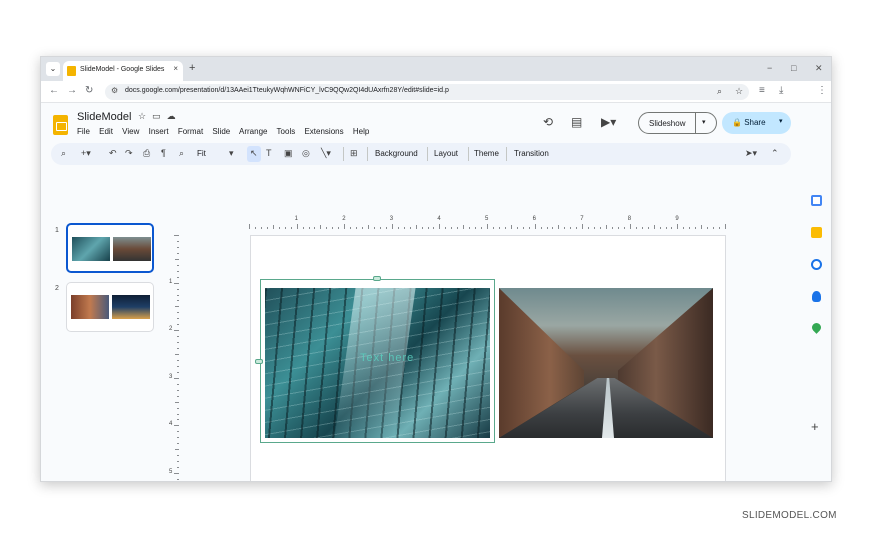  Describe the element at coordinates (89, 90) in the screenshot. I see `reload-icon: ↻` at that location.